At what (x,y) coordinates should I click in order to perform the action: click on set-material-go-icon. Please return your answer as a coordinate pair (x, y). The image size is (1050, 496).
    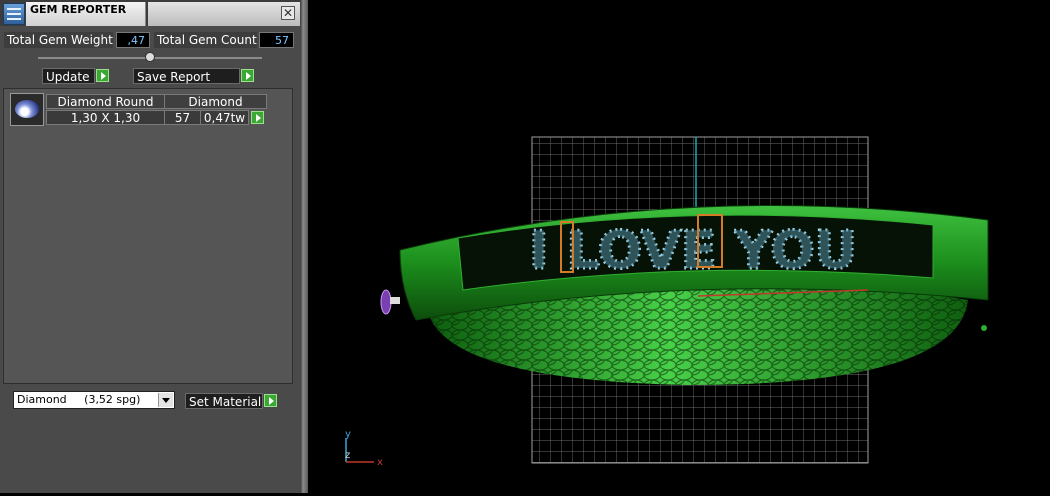
    Looking at the image, I should click on (270, 400).